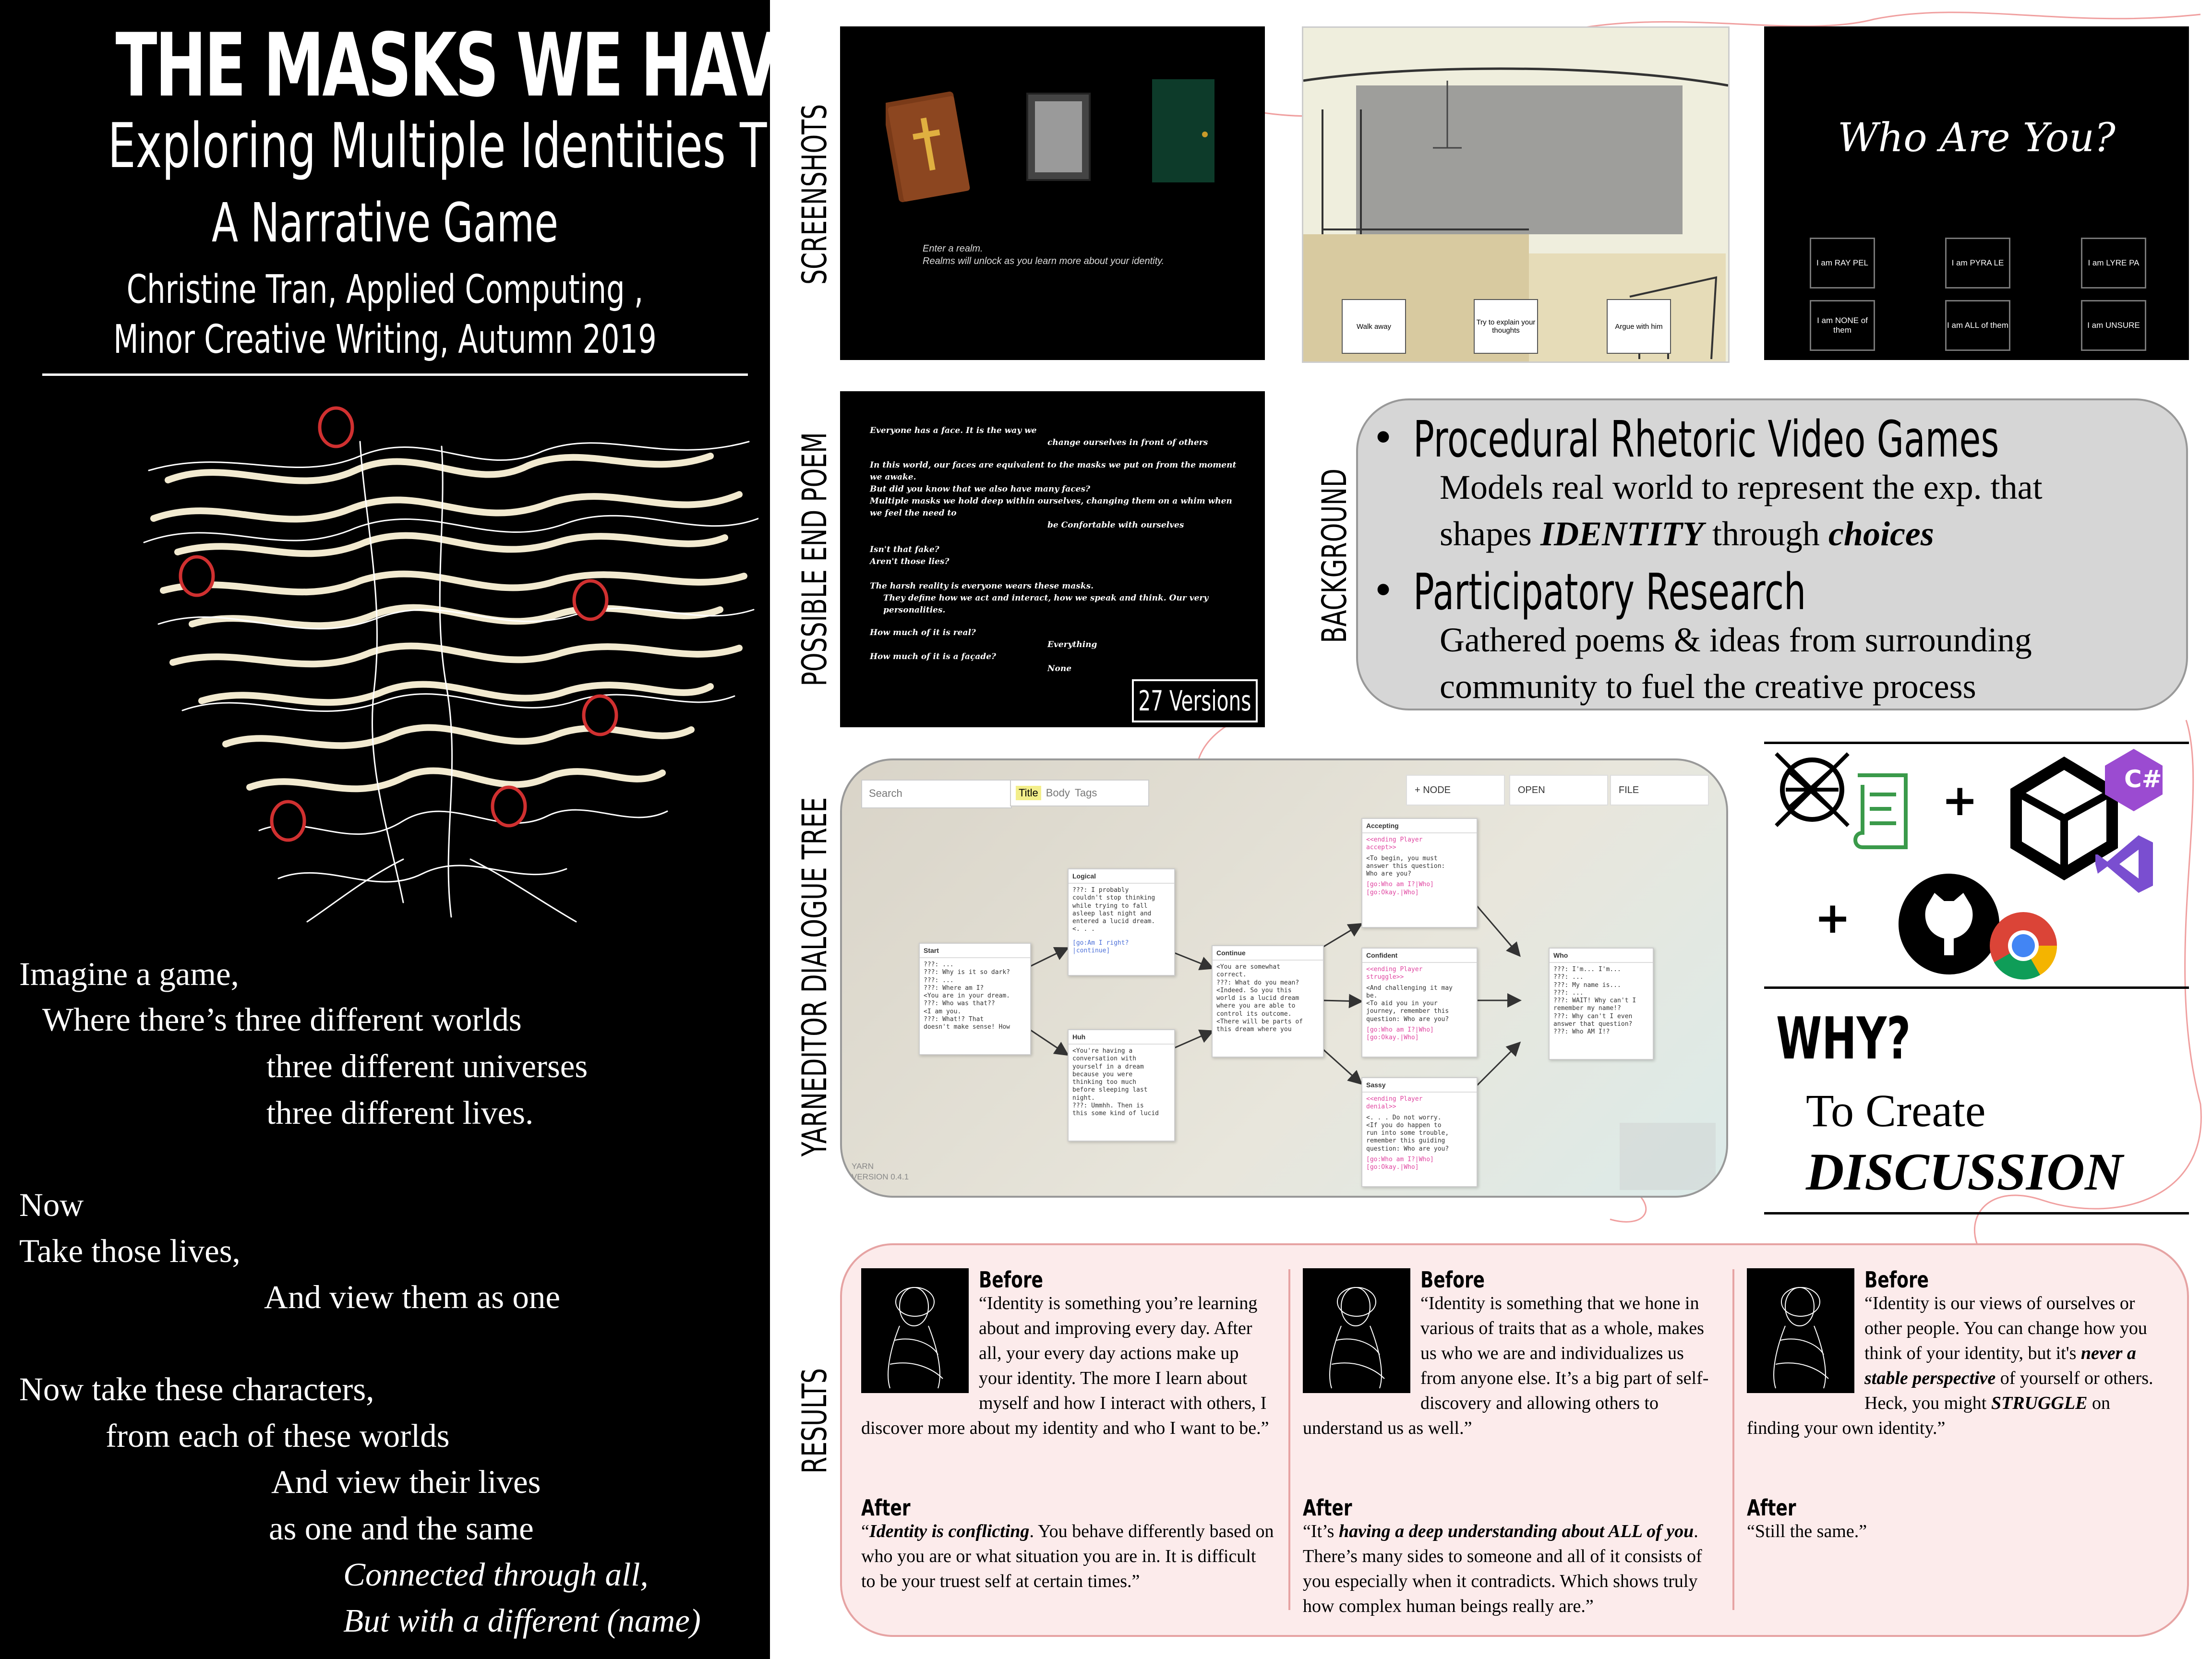 This screenshot has height=1659, width=2212. Describe the element at coordinates (1668, 1156) in the screenshot. I see `zoom-controls` at that location.